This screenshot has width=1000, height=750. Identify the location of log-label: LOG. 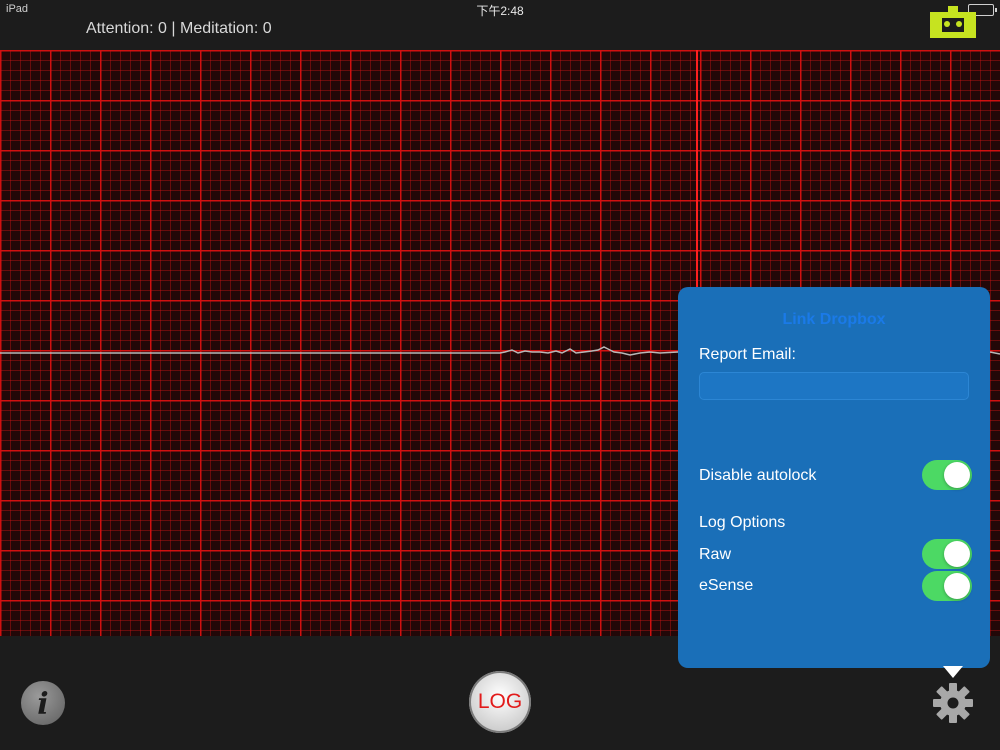
(500, 701).